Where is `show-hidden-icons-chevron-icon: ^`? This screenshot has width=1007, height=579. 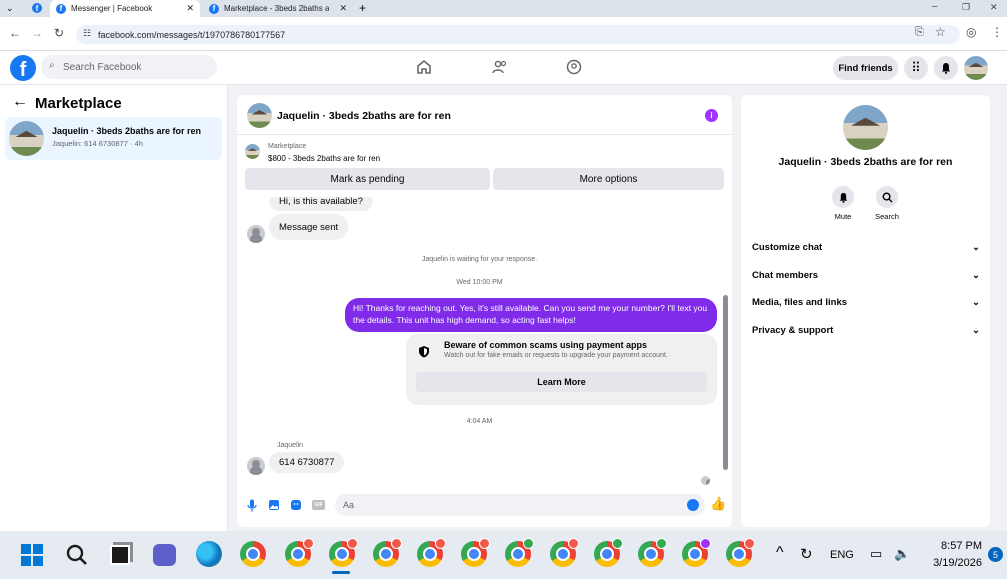 show-hidden-icons-chevron-icon: ^ is located at coordinates (780, 553).